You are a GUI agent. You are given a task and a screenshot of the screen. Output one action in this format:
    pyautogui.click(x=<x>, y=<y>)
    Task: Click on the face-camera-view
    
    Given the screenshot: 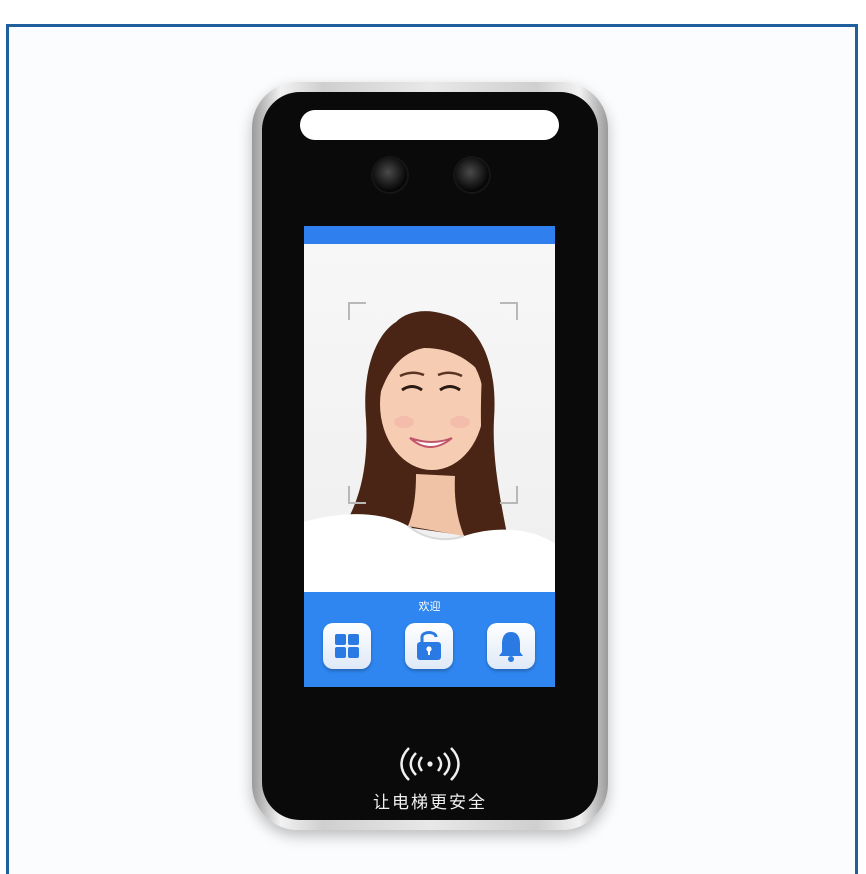 What is the action you would take?
    pyautogui.click(x=429, y=418)
    